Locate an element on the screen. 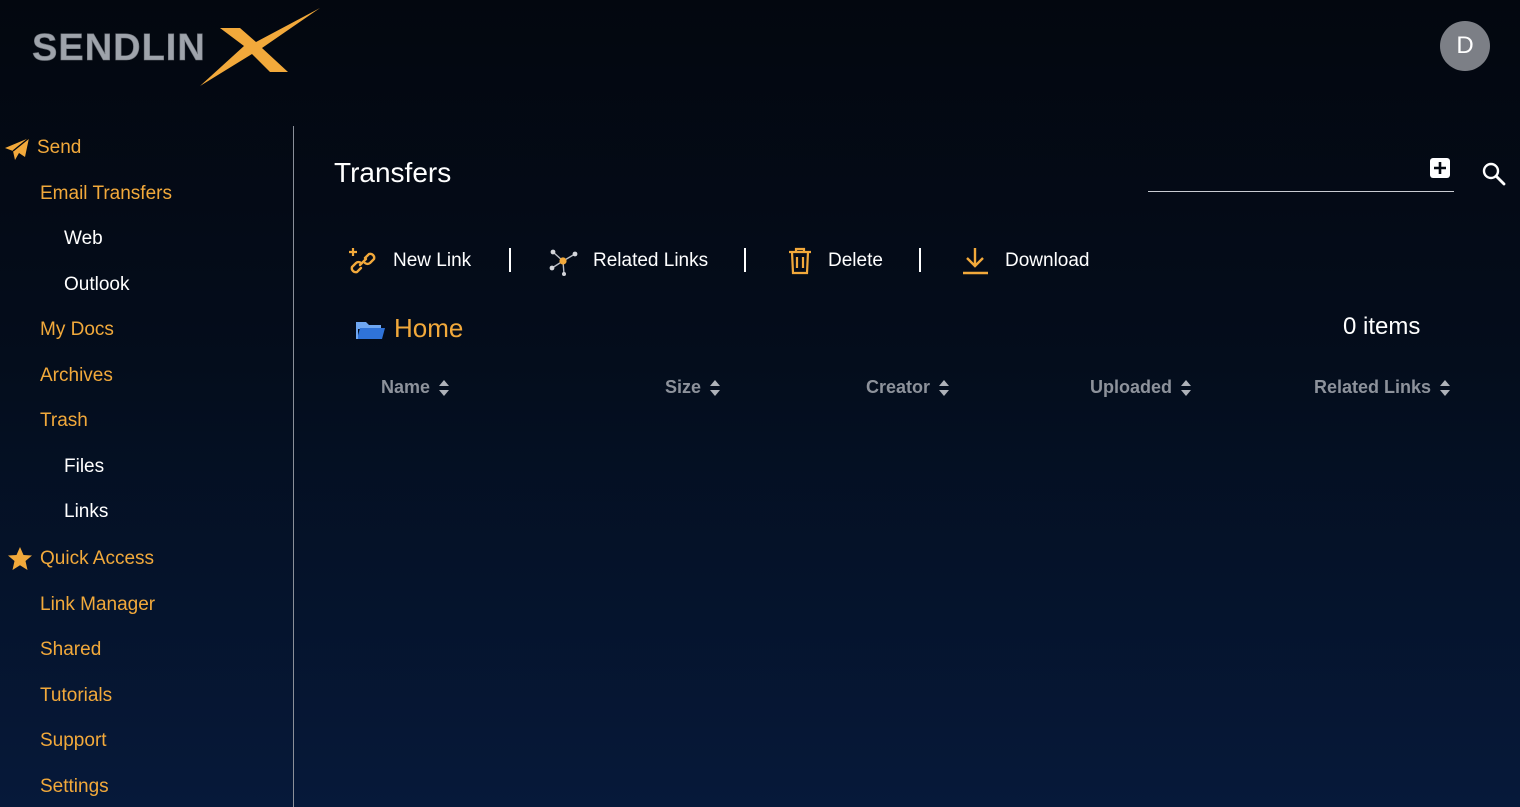  download-button: Download is located at coordinates (1025, 261).